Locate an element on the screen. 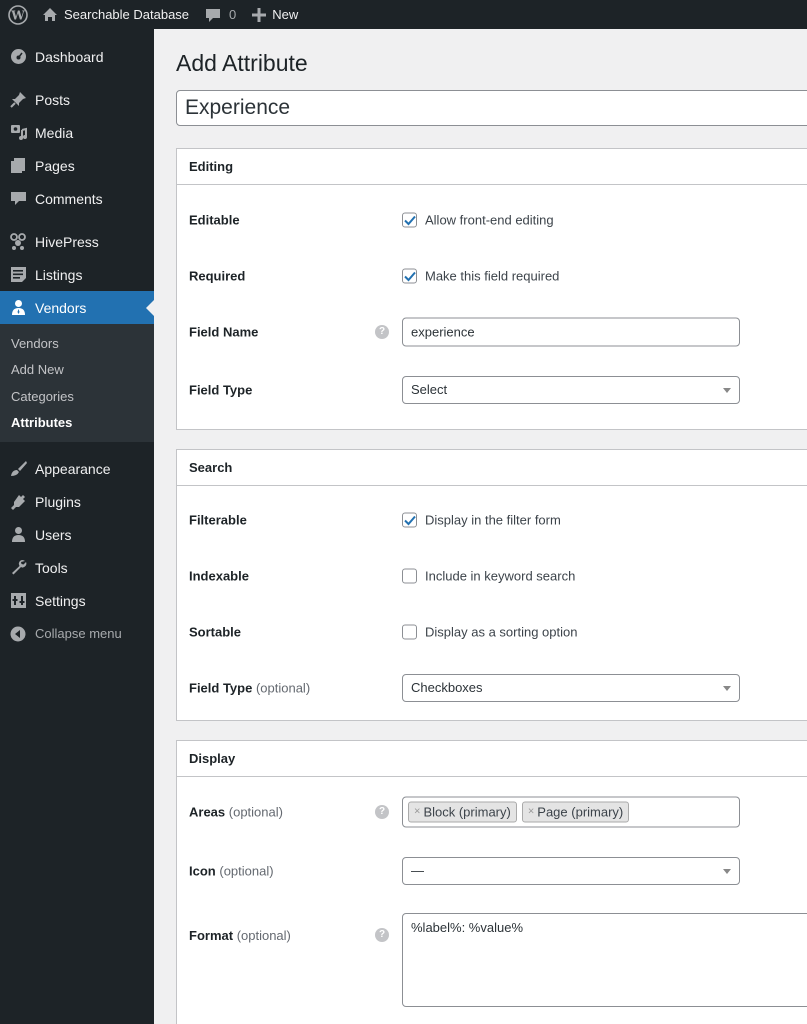 Image resolution: width=807 pixels, height=1024 pixels. areas-multiselect: × Block (primary) × Page (primary) is located at coordinates (571, 812).